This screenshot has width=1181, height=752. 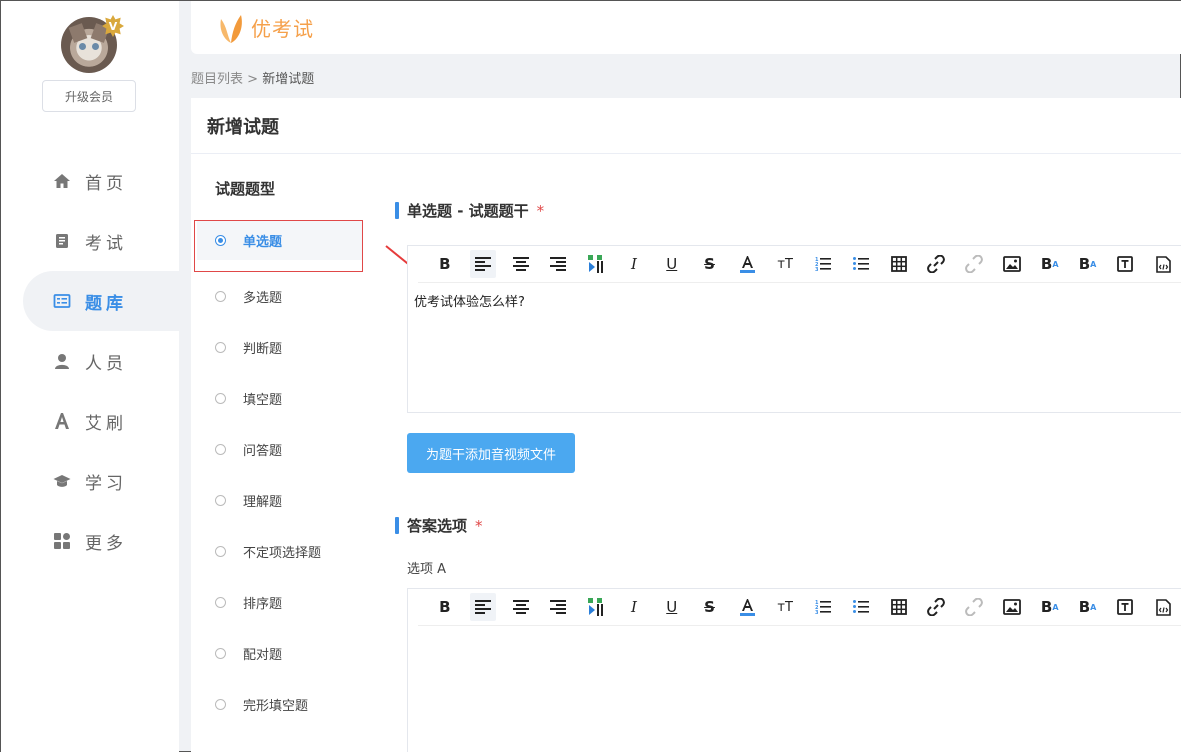 I want to click on grid-more-icon, so click(x=62, y=541).